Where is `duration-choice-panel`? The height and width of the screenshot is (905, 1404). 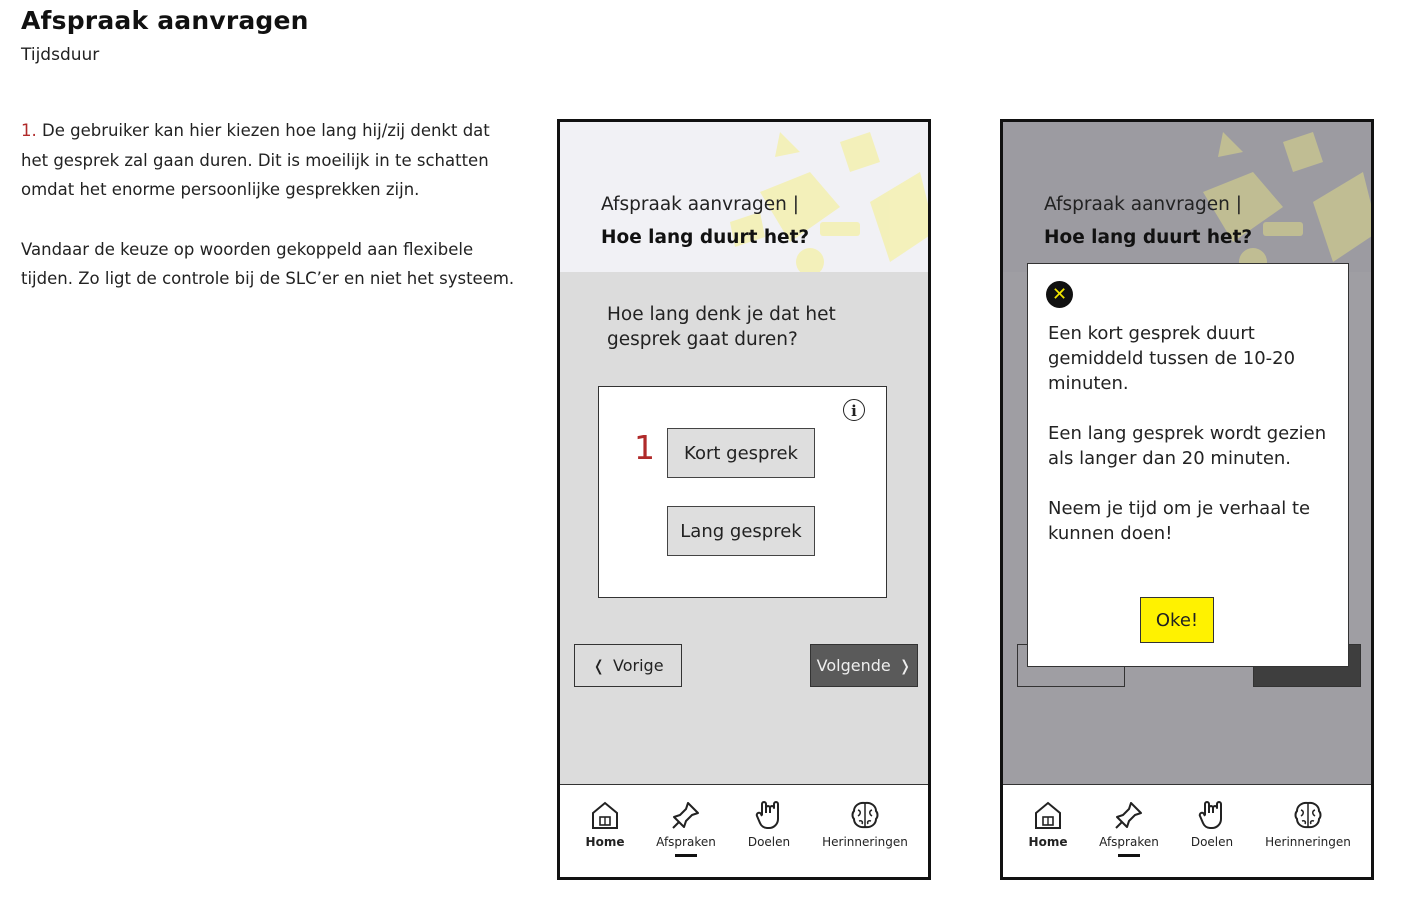
duration-choice-panel is located at coordinates (742, 492).